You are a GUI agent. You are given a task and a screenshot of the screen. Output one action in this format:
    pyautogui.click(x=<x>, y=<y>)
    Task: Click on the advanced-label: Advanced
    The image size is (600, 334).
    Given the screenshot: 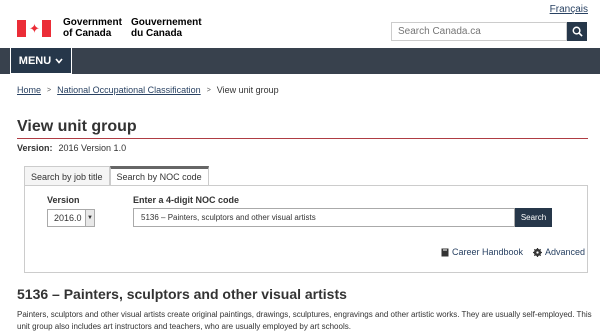 What is the action you would take?
    pyautogui.click(x=565, y=252)
    